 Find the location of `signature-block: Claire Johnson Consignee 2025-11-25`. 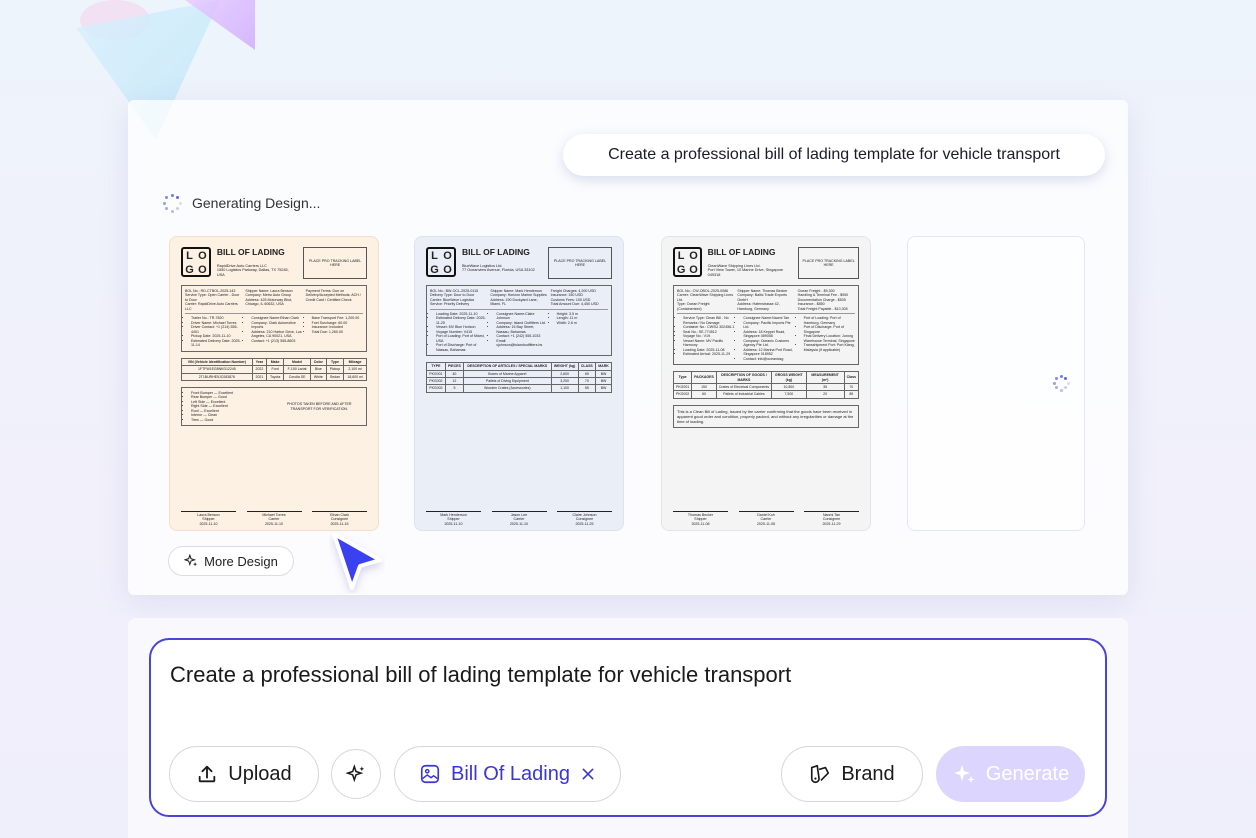

signature-block: Claire Johnson Consignee 2025-11-25 is located at coordinates (584, 518).